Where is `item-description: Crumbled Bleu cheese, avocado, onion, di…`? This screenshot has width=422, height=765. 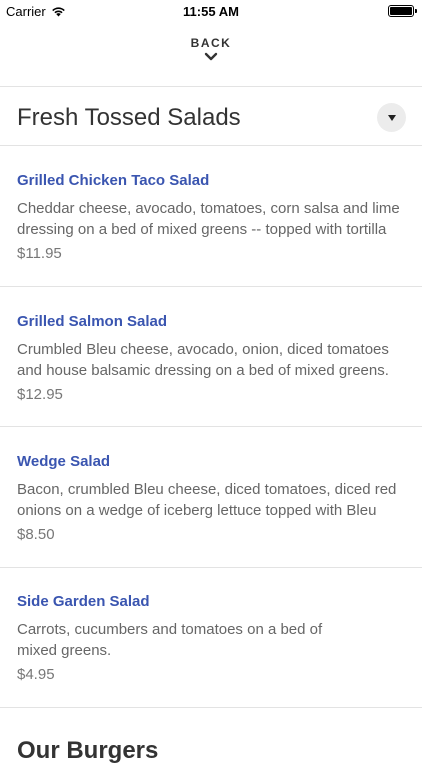
item-description: Crumbled Bleu cheese, avocado, onion, di… is located at coordinates (203, 360).